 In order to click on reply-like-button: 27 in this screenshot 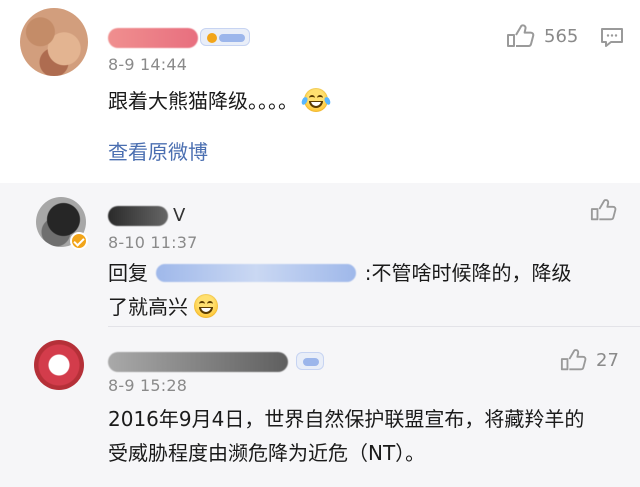, I will do `click(589, 360)`.